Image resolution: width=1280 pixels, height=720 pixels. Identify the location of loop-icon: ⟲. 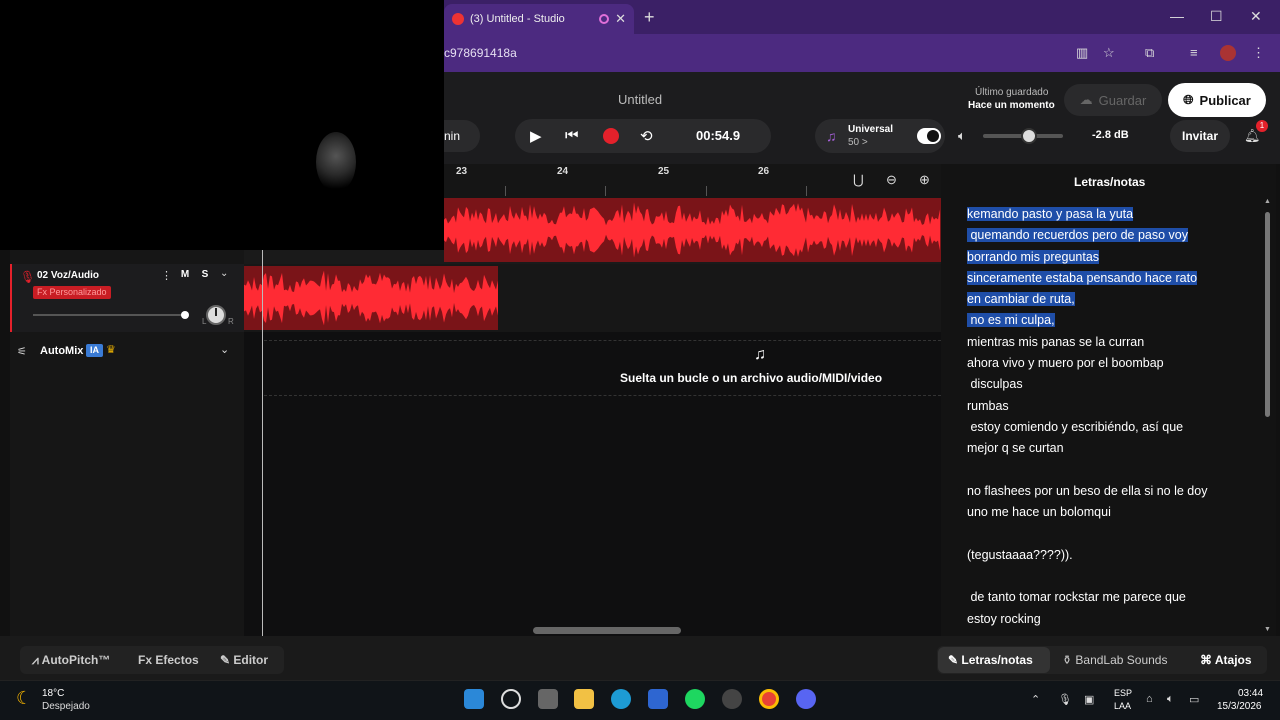
(646, 136).